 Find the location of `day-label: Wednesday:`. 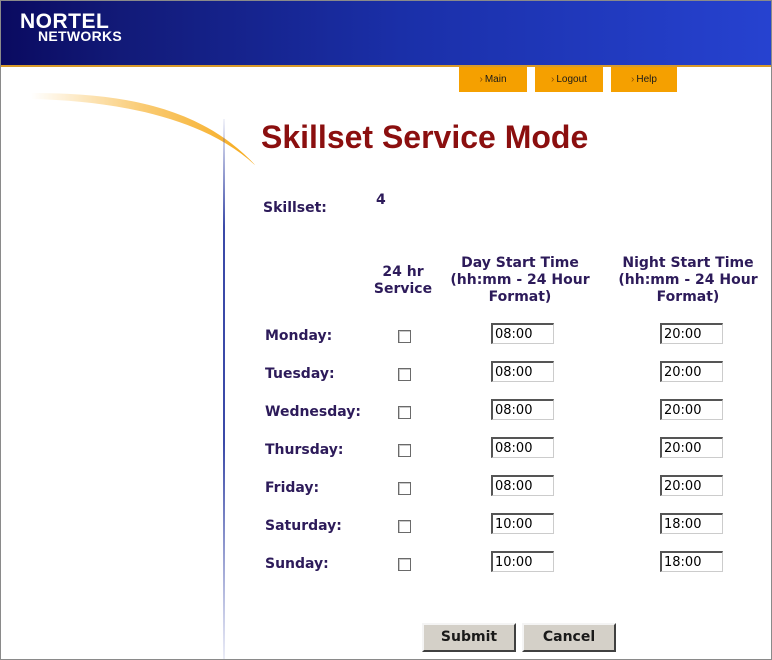

day-label: Wednesday: is located at coordinates (313, 412).